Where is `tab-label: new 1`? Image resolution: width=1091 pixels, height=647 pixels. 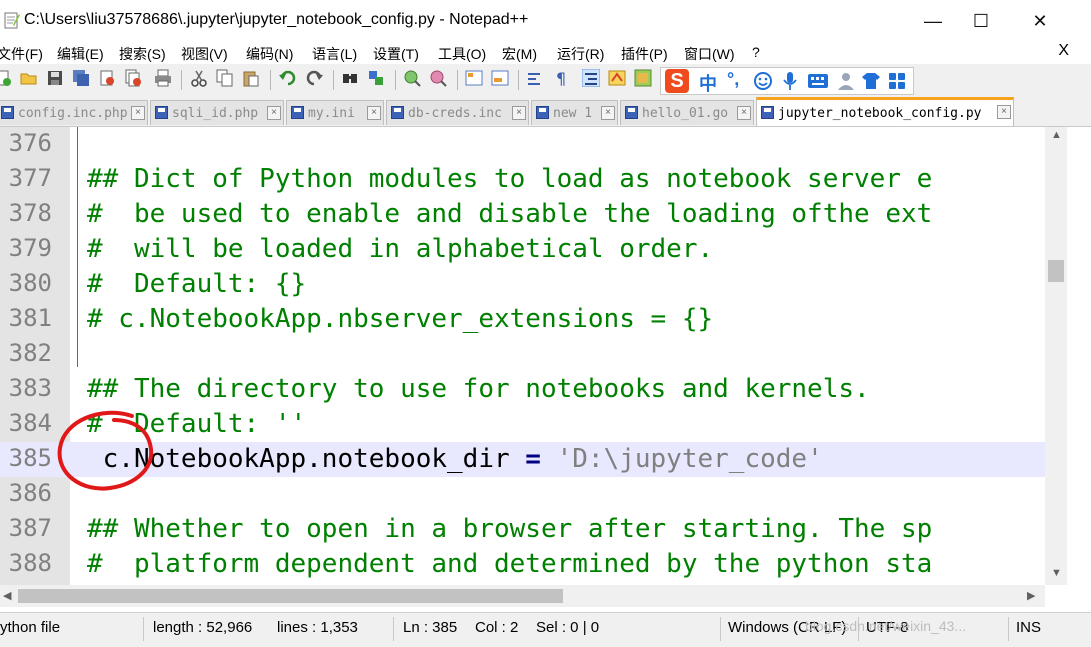
tab-label: new 1 is located at coordinates (573, 113).